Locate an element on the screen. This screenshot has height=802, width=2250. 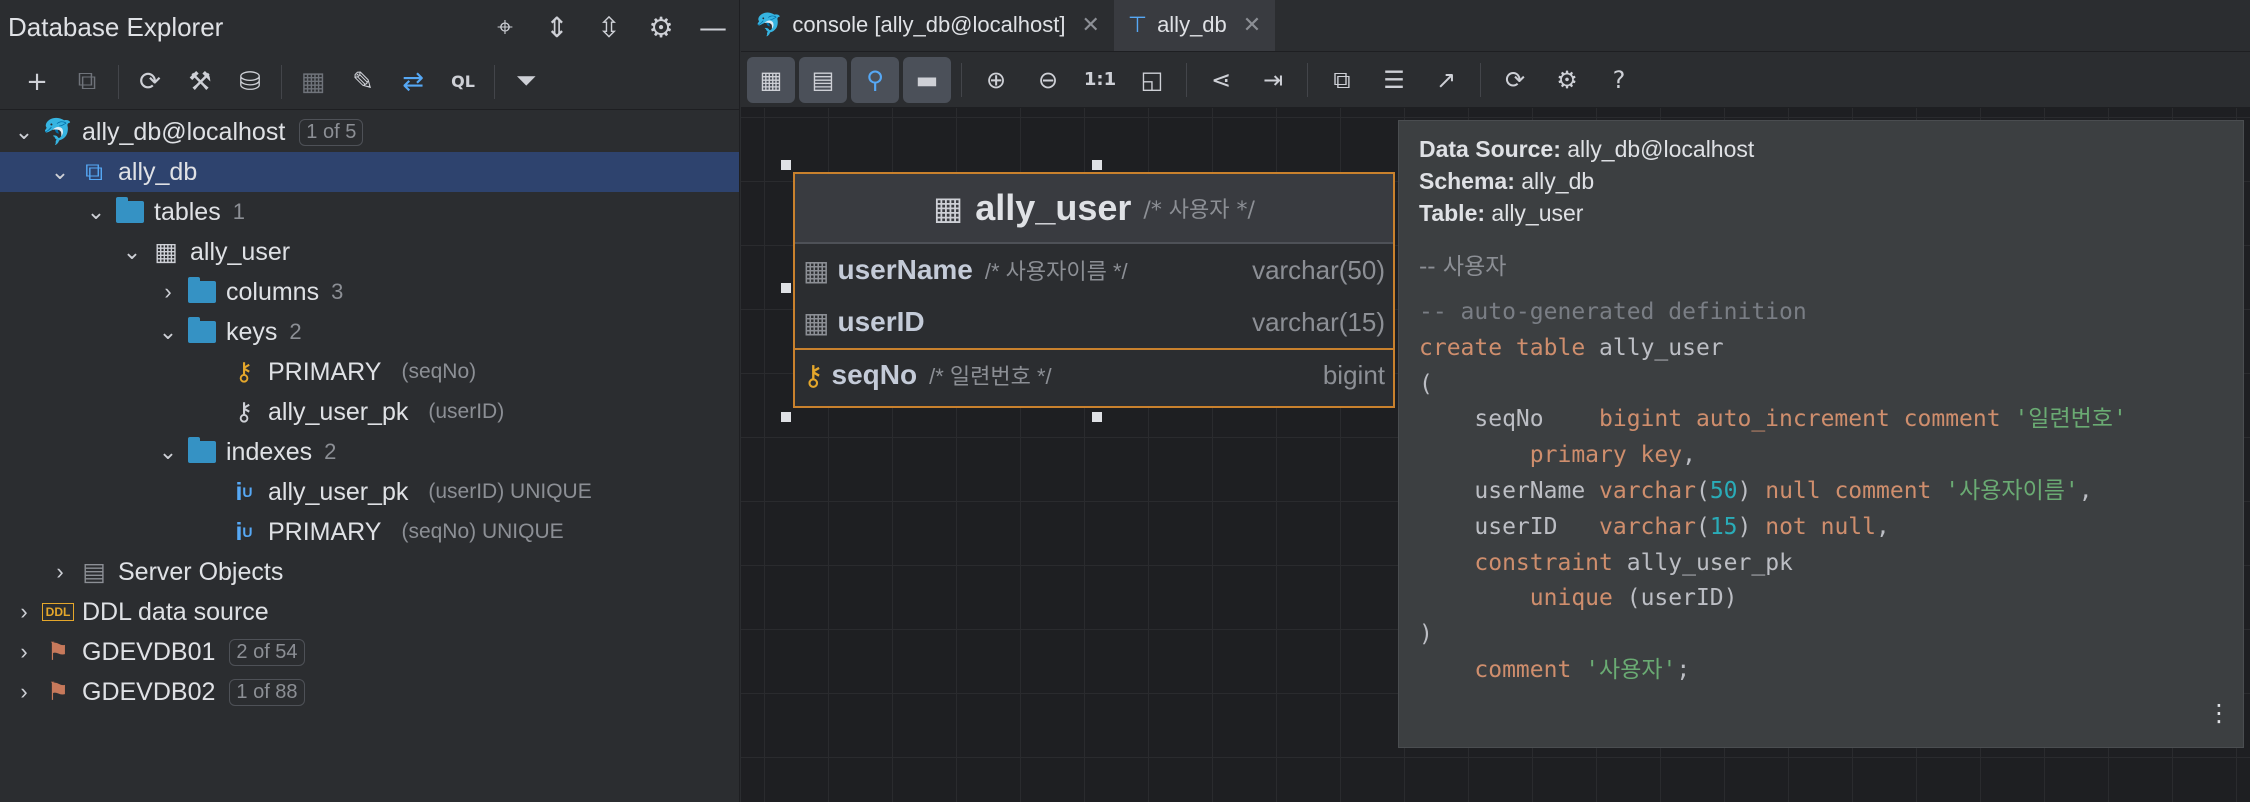
tree-item-indexes: ⌄ indexes 2 is located at coordinates (369, 452).